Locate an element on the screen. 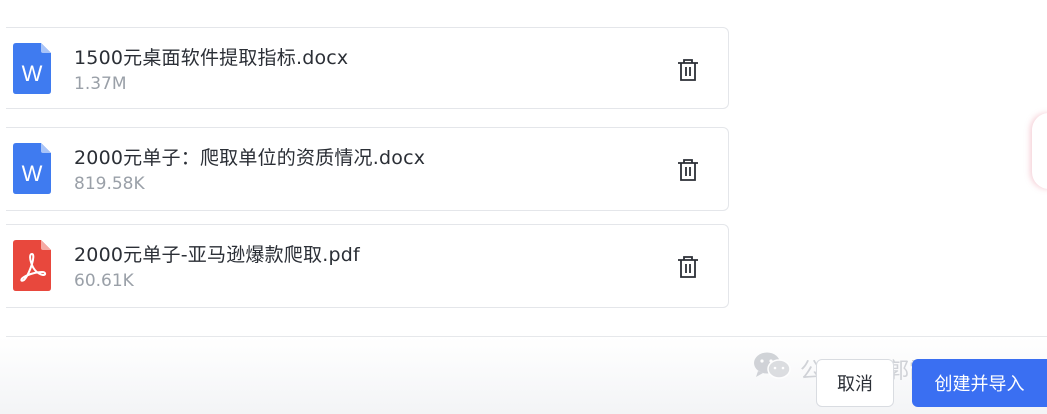  file-item: W 2000元单子：爬取单位的资质情况.docx 819.58K is located at coordinates (367, 169).